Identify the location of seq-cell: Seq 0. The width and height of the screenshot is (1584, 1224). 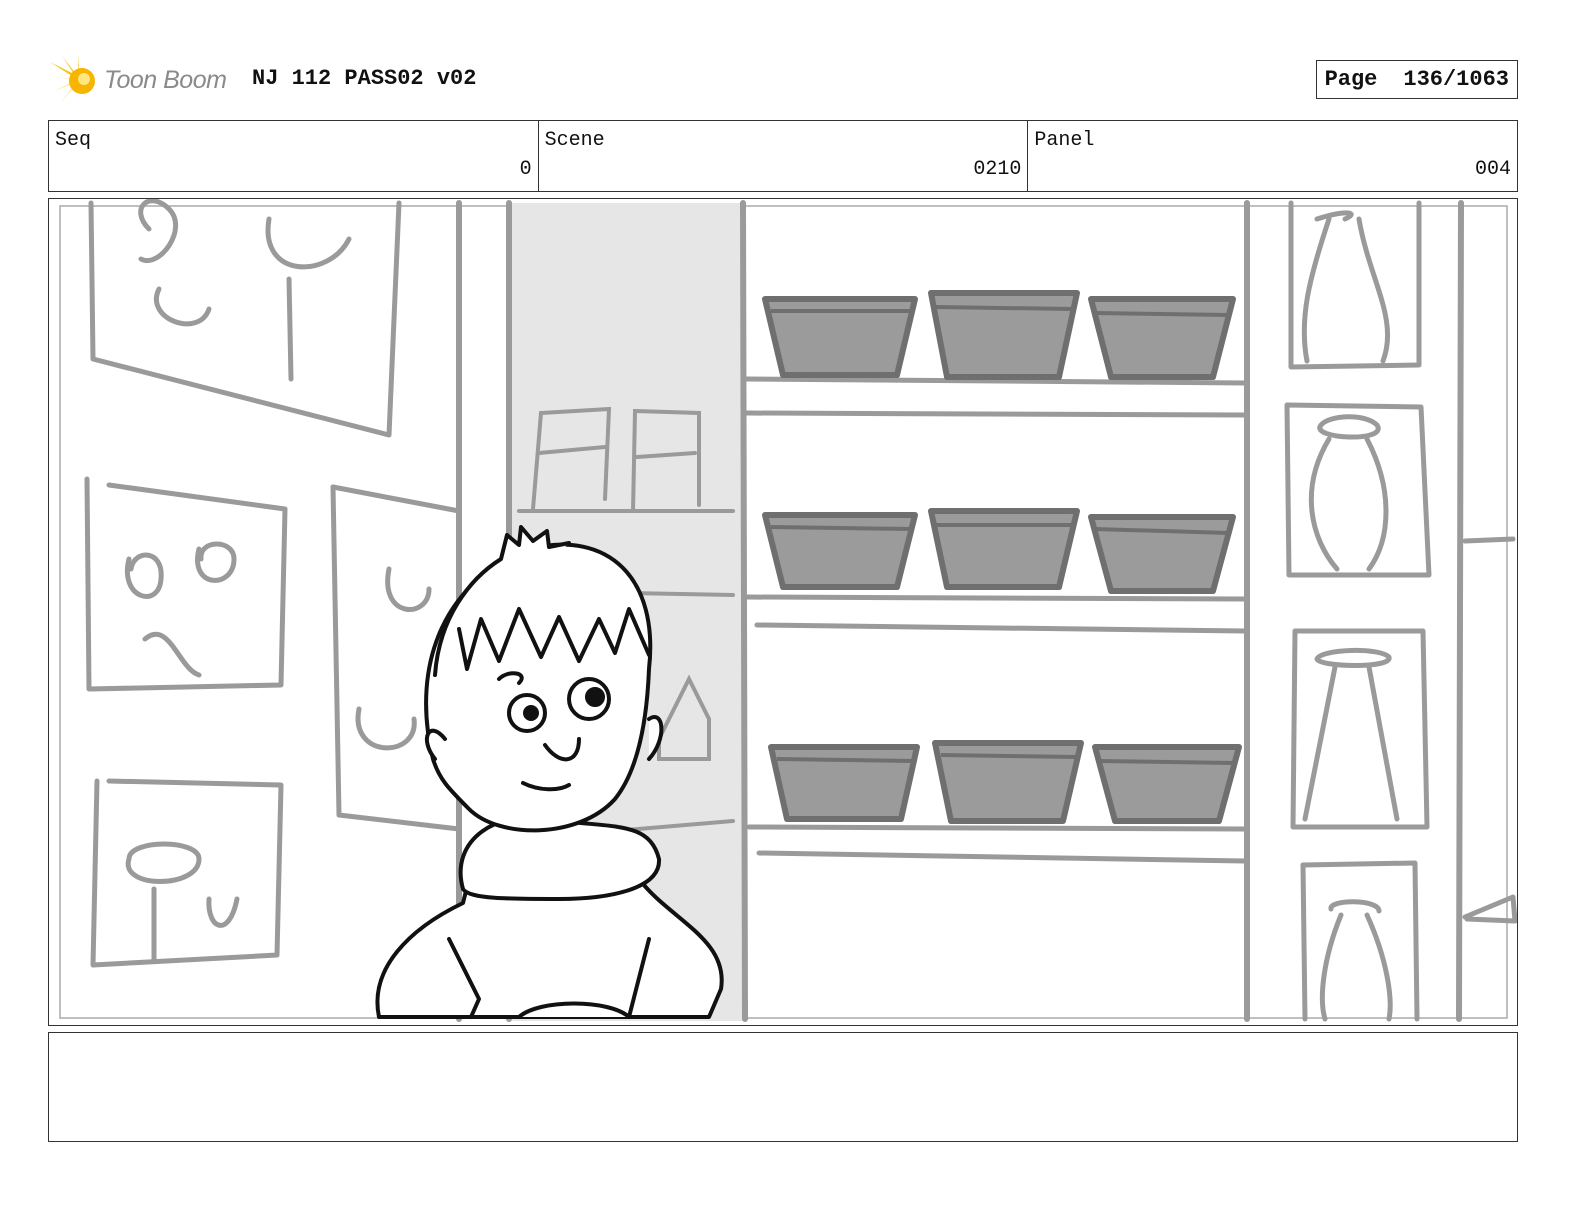
(294, 156).